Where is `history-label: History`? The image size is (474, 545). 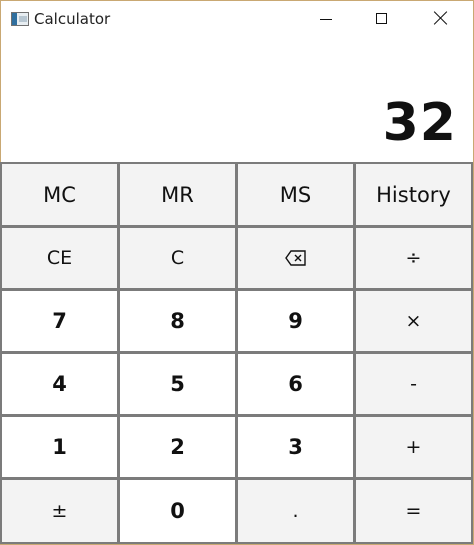
history-label: History is located at coordinates (413, 194).